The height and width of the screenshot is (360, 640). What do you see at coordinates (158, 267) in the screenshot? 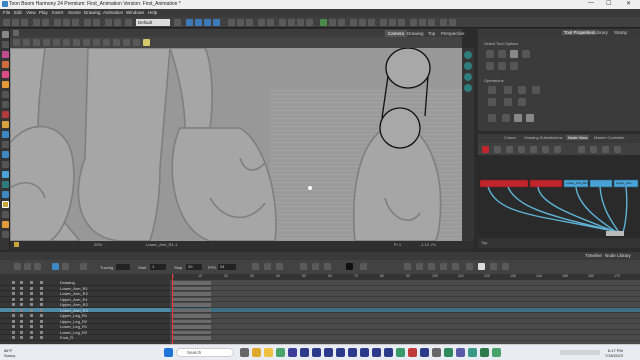
I see `start-frame-field: 1` at bounding box center [158, 267].